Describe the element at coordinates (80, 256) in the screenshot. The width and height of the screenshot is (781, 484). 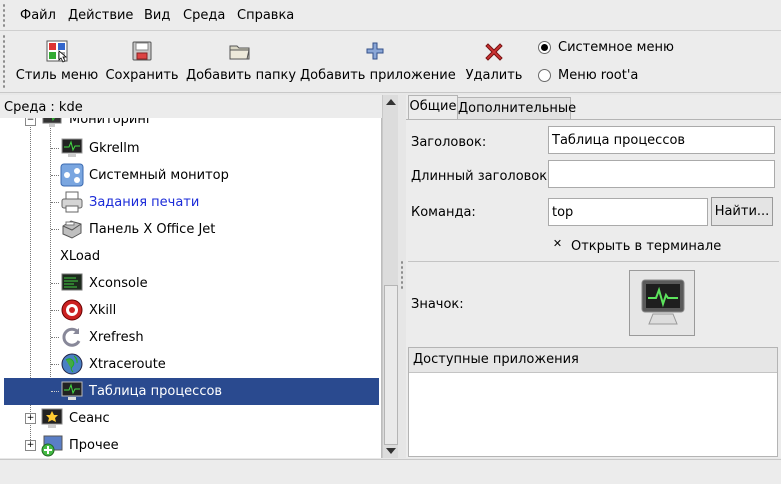
I see `tree-item-label: XLoad` at that location.